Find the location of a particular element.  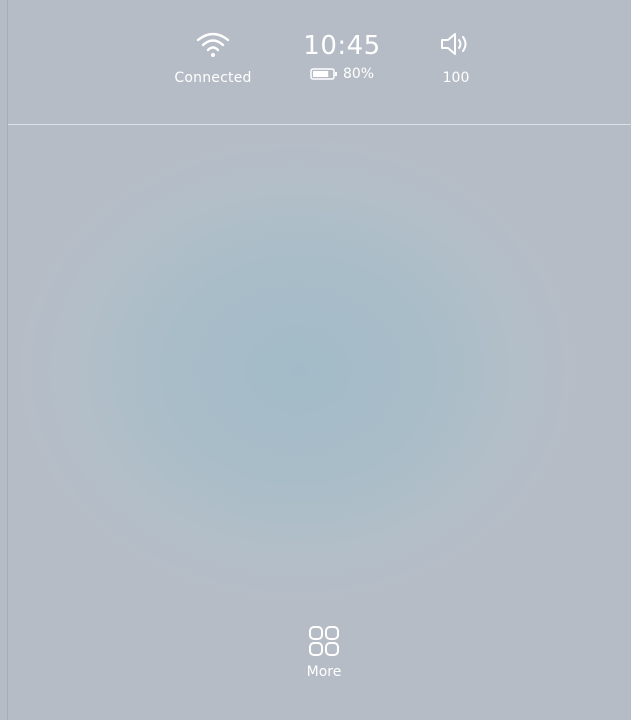

wifi-label: Connected is located at coordinates (213, 78).